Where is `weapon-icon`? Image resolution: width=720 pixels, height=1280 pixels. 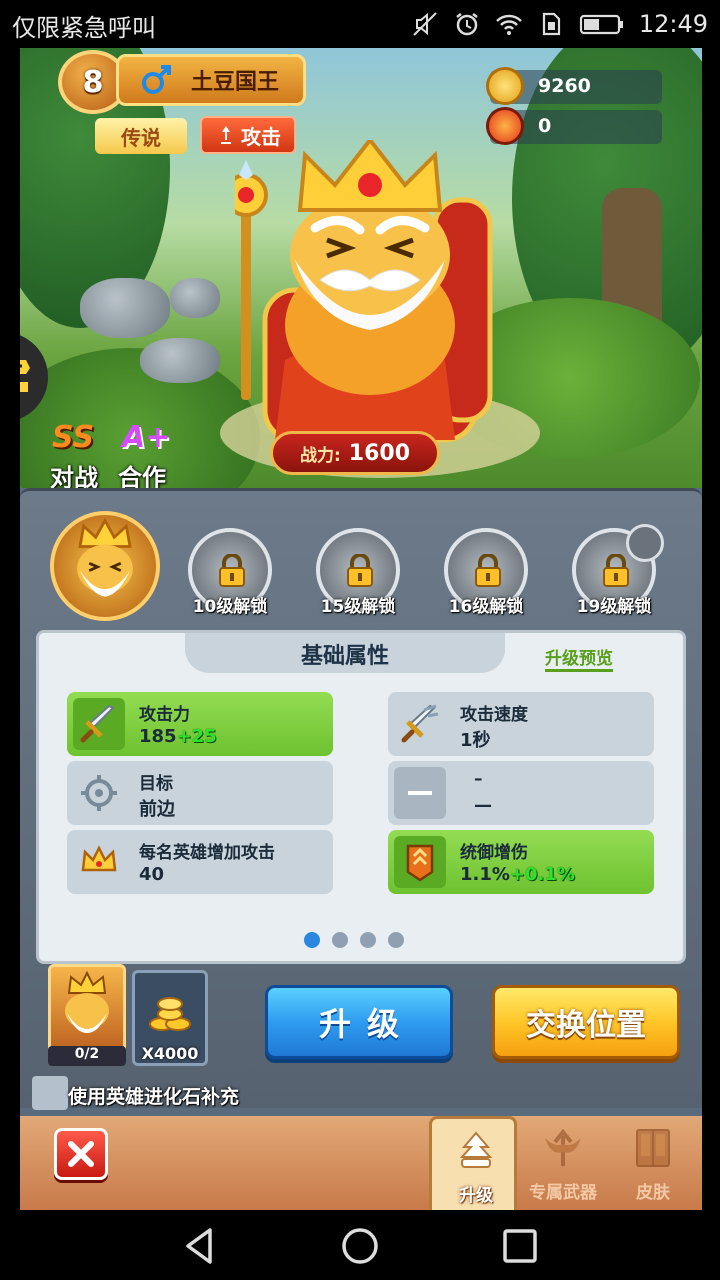
weapon-icon is located at coordinates (563, 1147).